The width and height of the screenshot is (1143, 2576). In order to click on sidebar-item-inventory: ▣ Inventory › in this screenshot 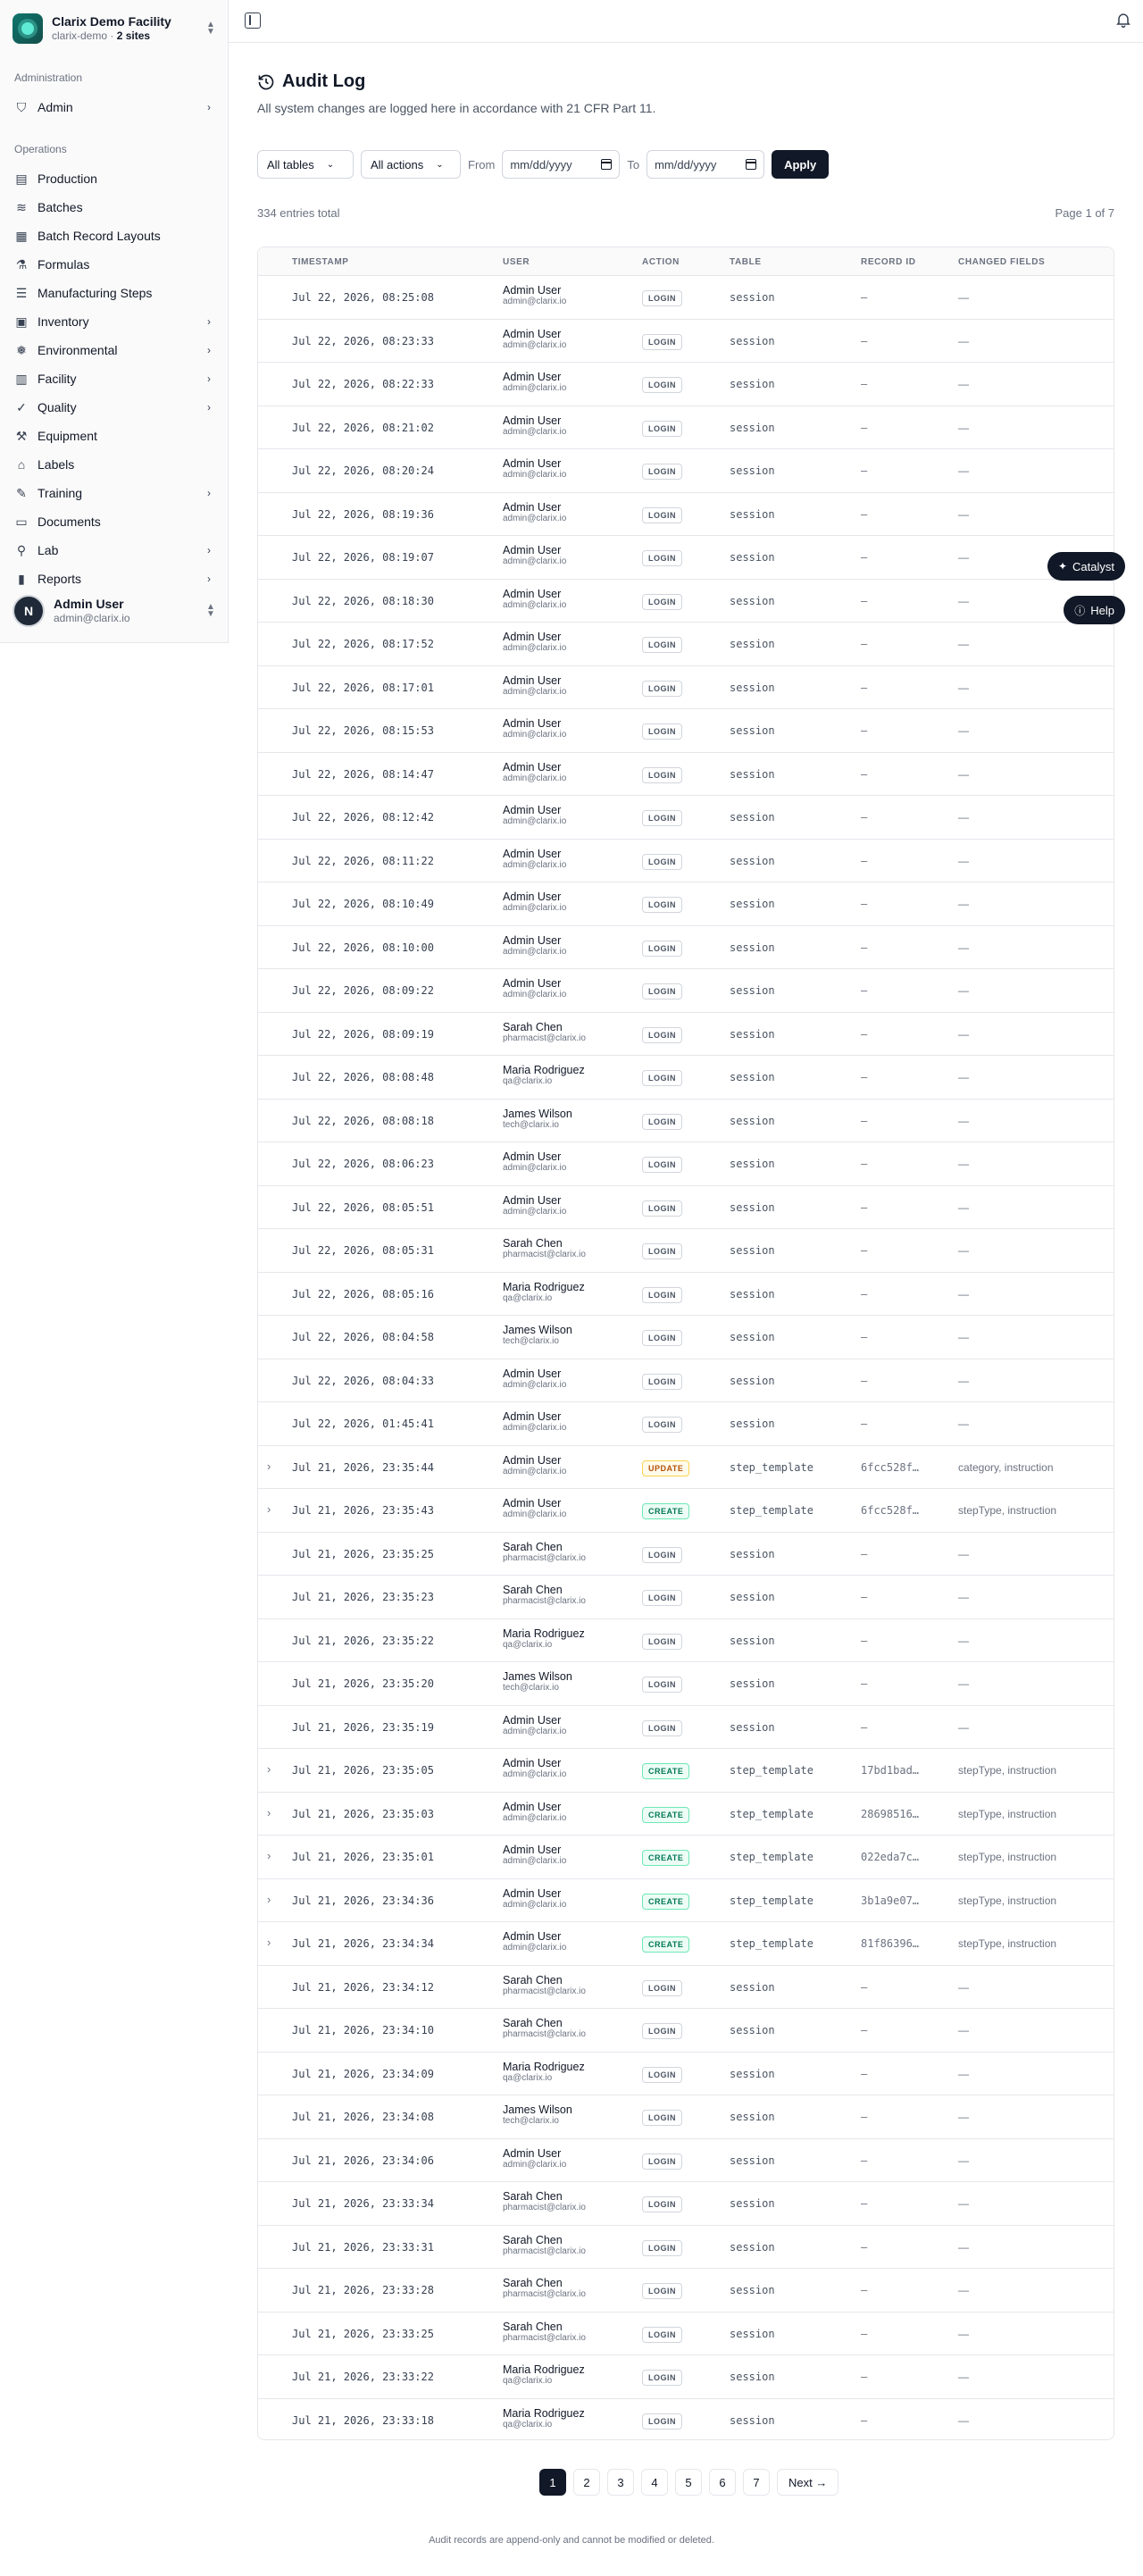, I will do `click(114, 322)`.